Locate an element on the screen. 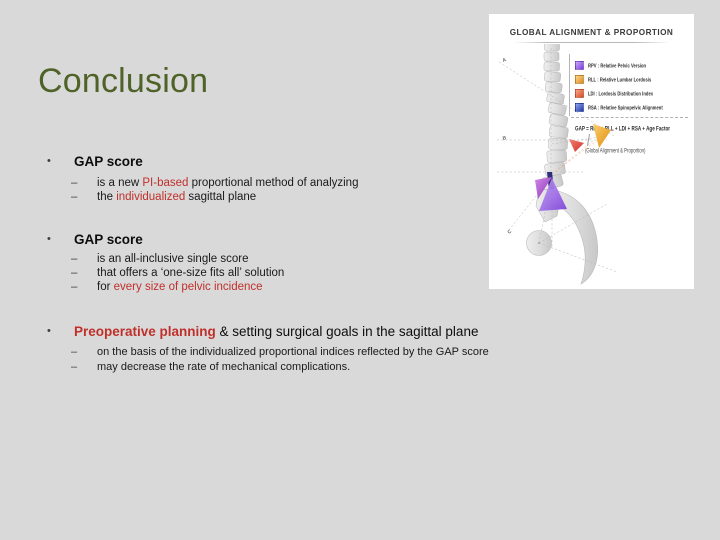 The image size is (720, 540). sub-text-part: proportional method of analyzing is located at coordinates (273, 183).